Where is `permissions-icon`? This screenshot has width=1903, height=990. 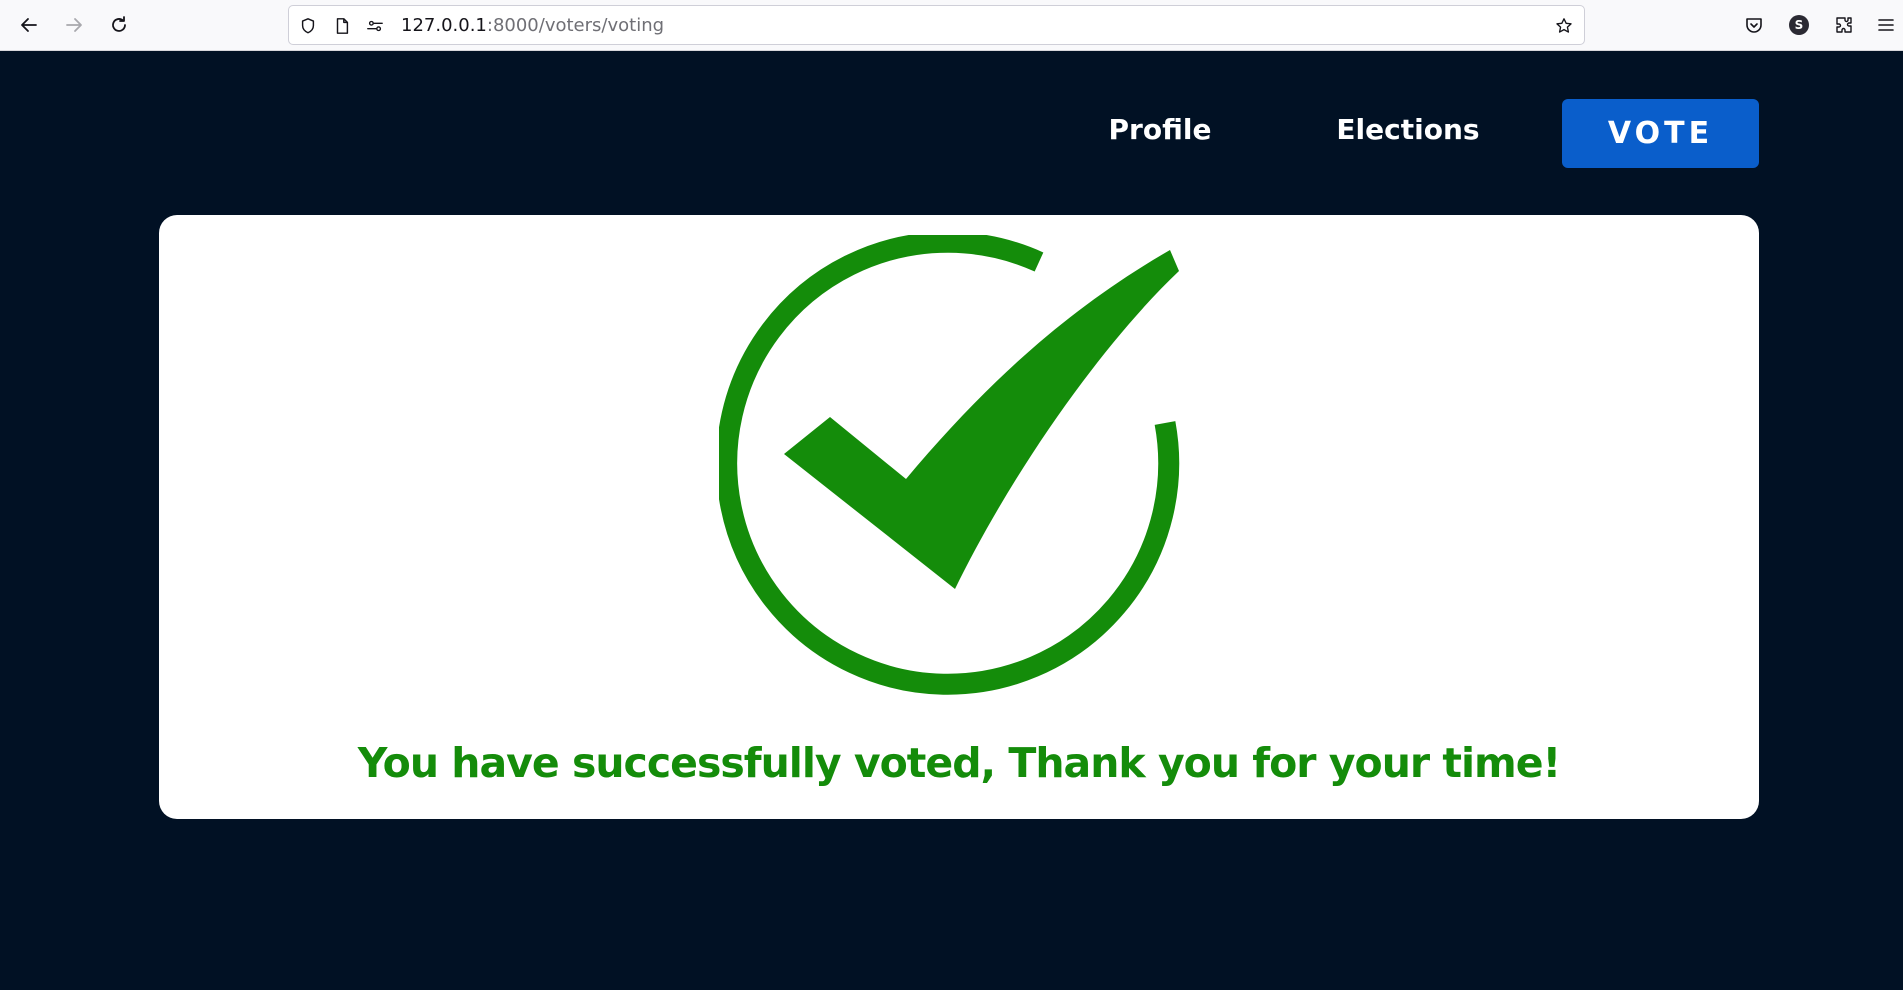 permissions-icon is located at coordinates (375, 26).